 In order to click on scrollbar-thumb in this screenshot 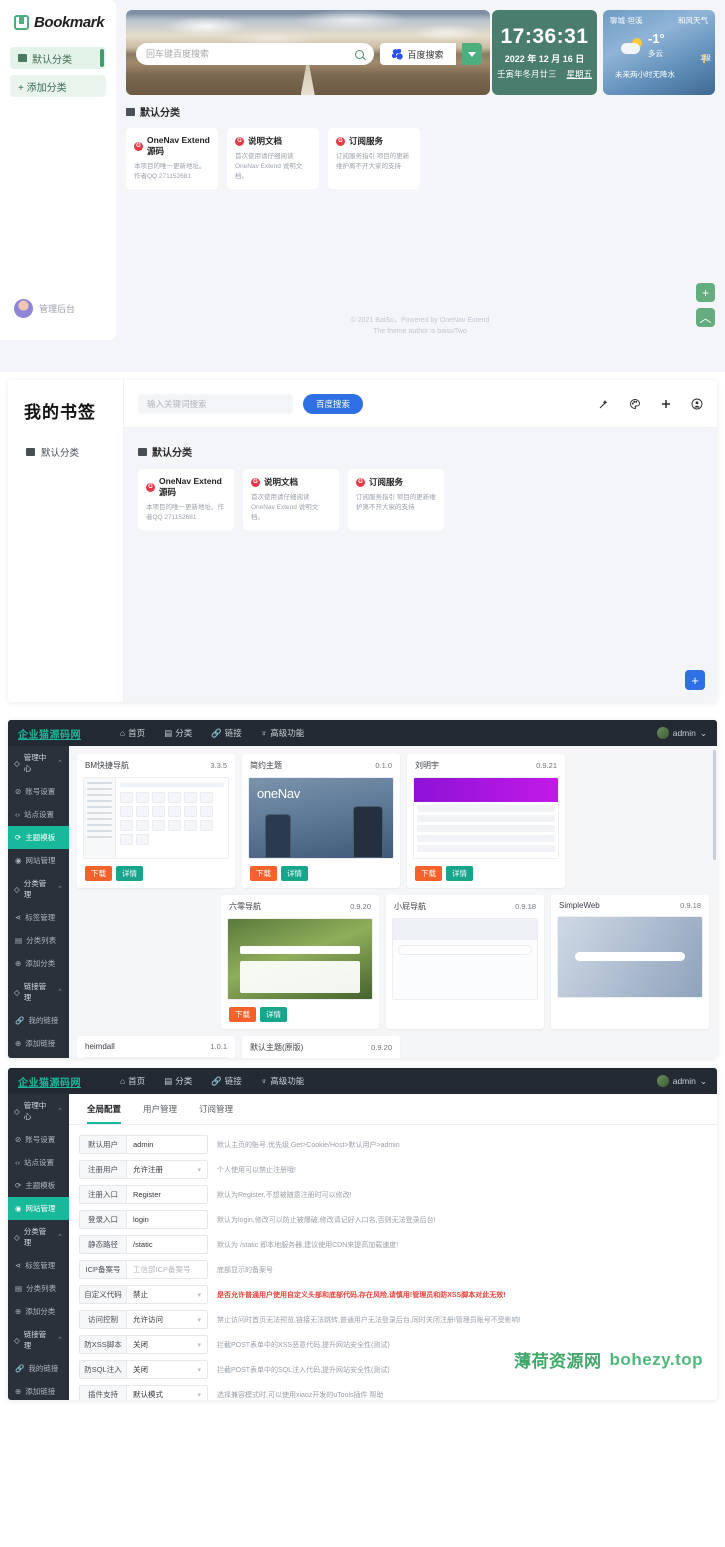, I will do `click(714, 805)`.